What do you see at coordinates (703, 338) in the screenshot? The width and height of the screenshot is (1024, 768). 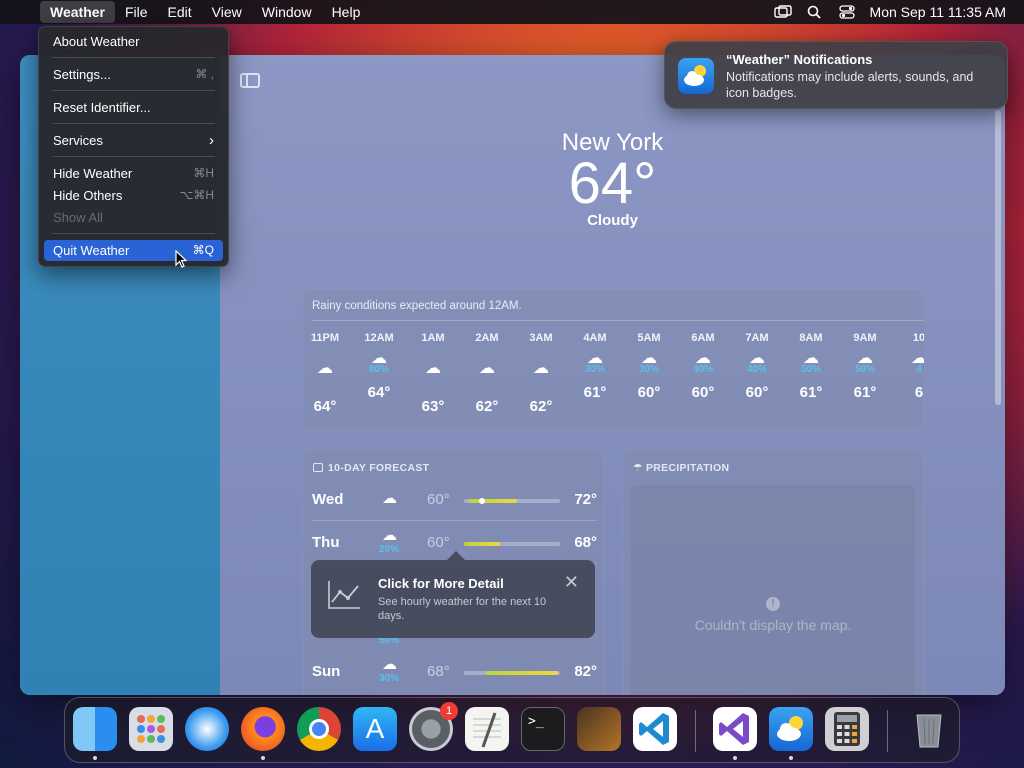 I see `hour-label: 6AM` at bounding box center [703, 338].